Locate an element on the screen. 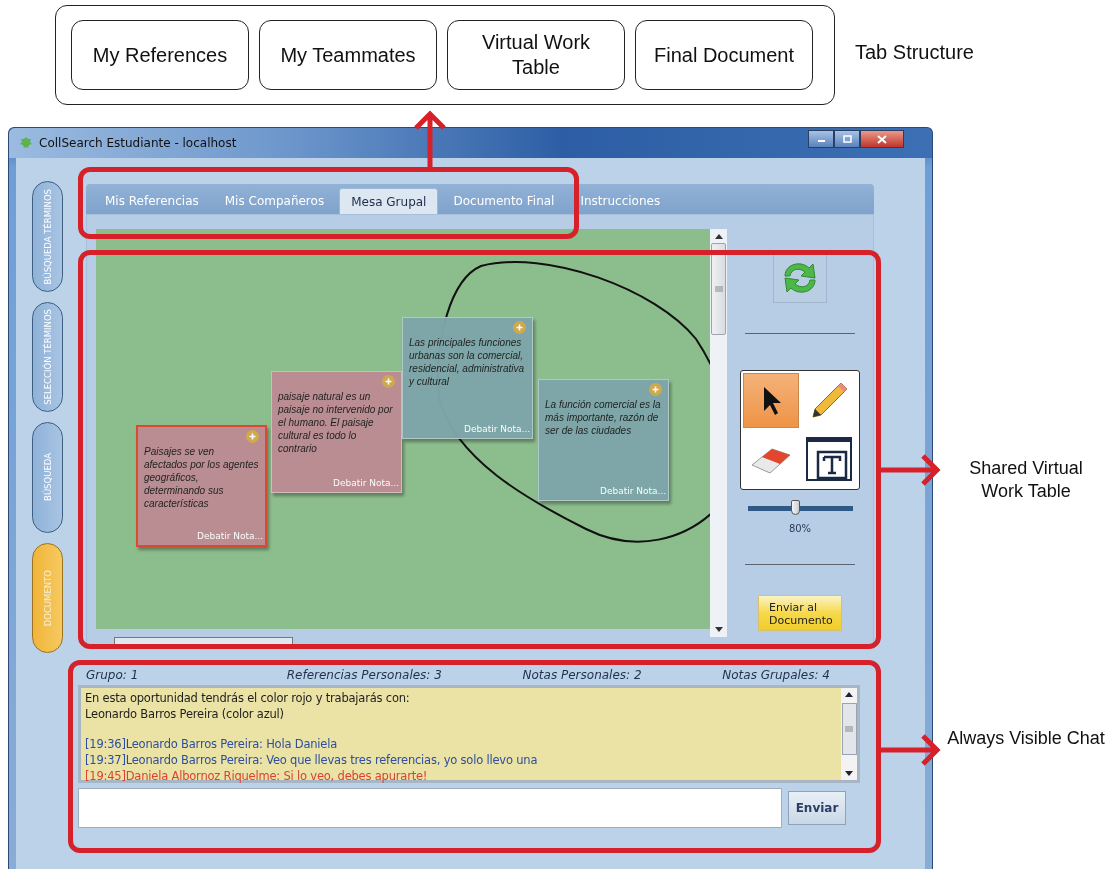 The height and width of the screenshot is (869, 1107). tab-structure-label: Final Document is located at coordinates (724, 55).